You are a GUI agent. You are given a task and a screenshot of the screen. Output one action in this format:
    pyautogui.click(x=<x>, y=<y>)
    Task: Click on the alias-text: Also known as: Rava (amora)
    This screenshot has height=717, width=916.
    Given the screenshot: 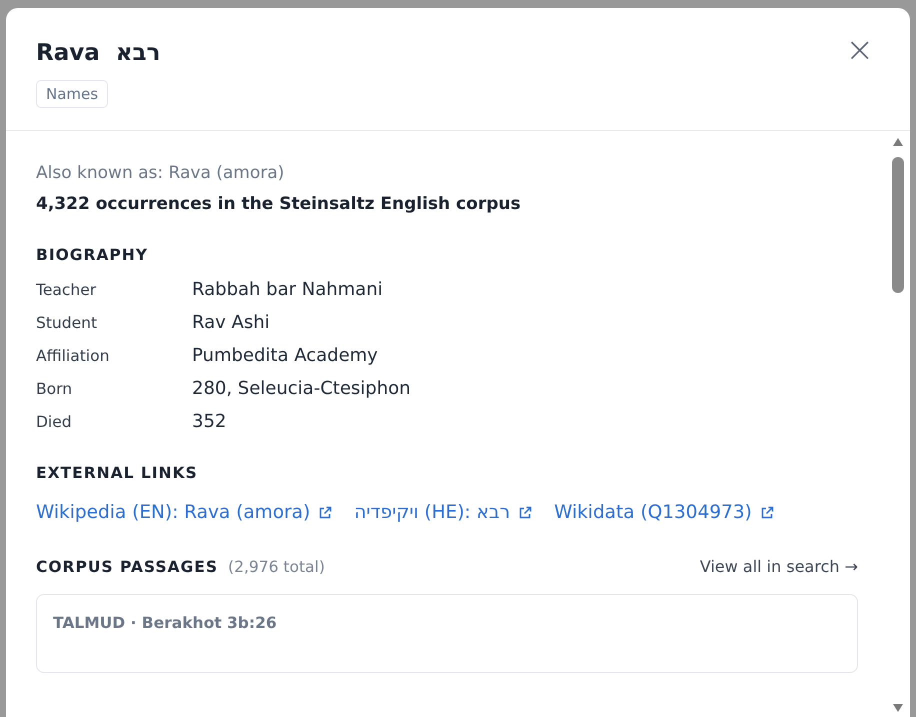 What is the action you would take?
    pyautogui.click(x=161, y=173)
    